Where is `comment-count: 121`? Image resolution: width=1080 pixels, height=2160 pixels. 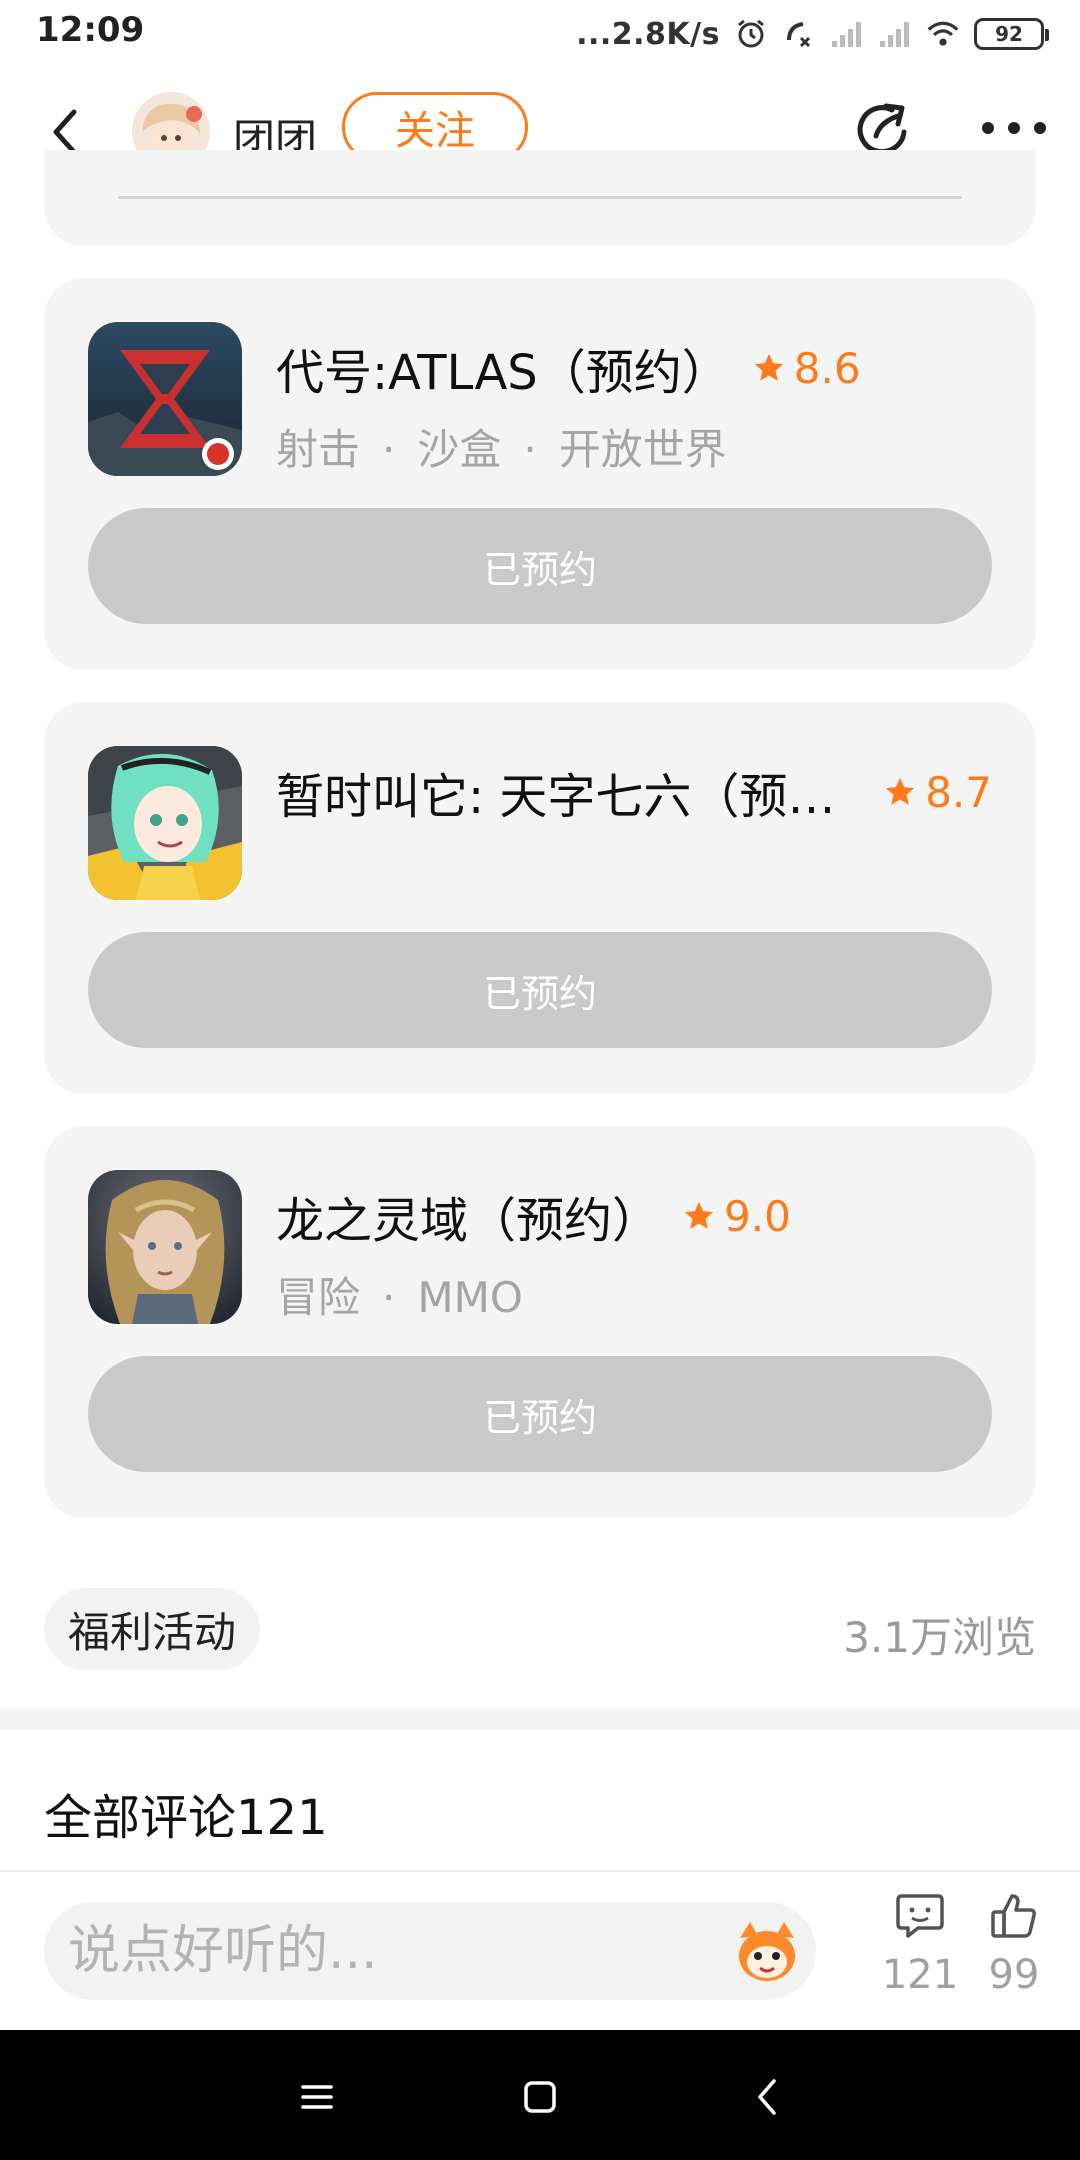
comment-count: 121 is located at coordinates (920, 1975).